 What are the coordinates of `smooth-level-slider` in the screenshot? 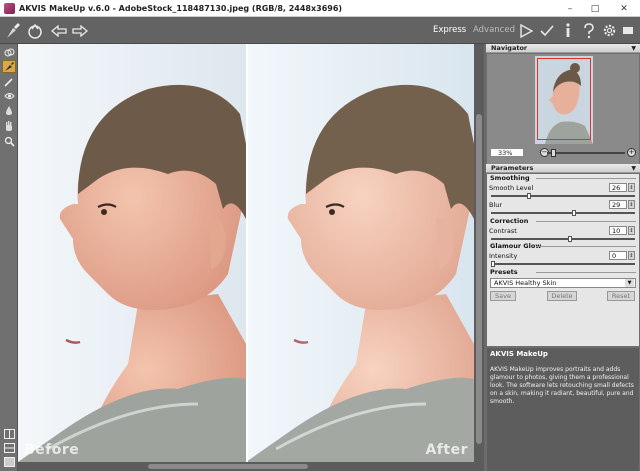 It's located at (563, 196).